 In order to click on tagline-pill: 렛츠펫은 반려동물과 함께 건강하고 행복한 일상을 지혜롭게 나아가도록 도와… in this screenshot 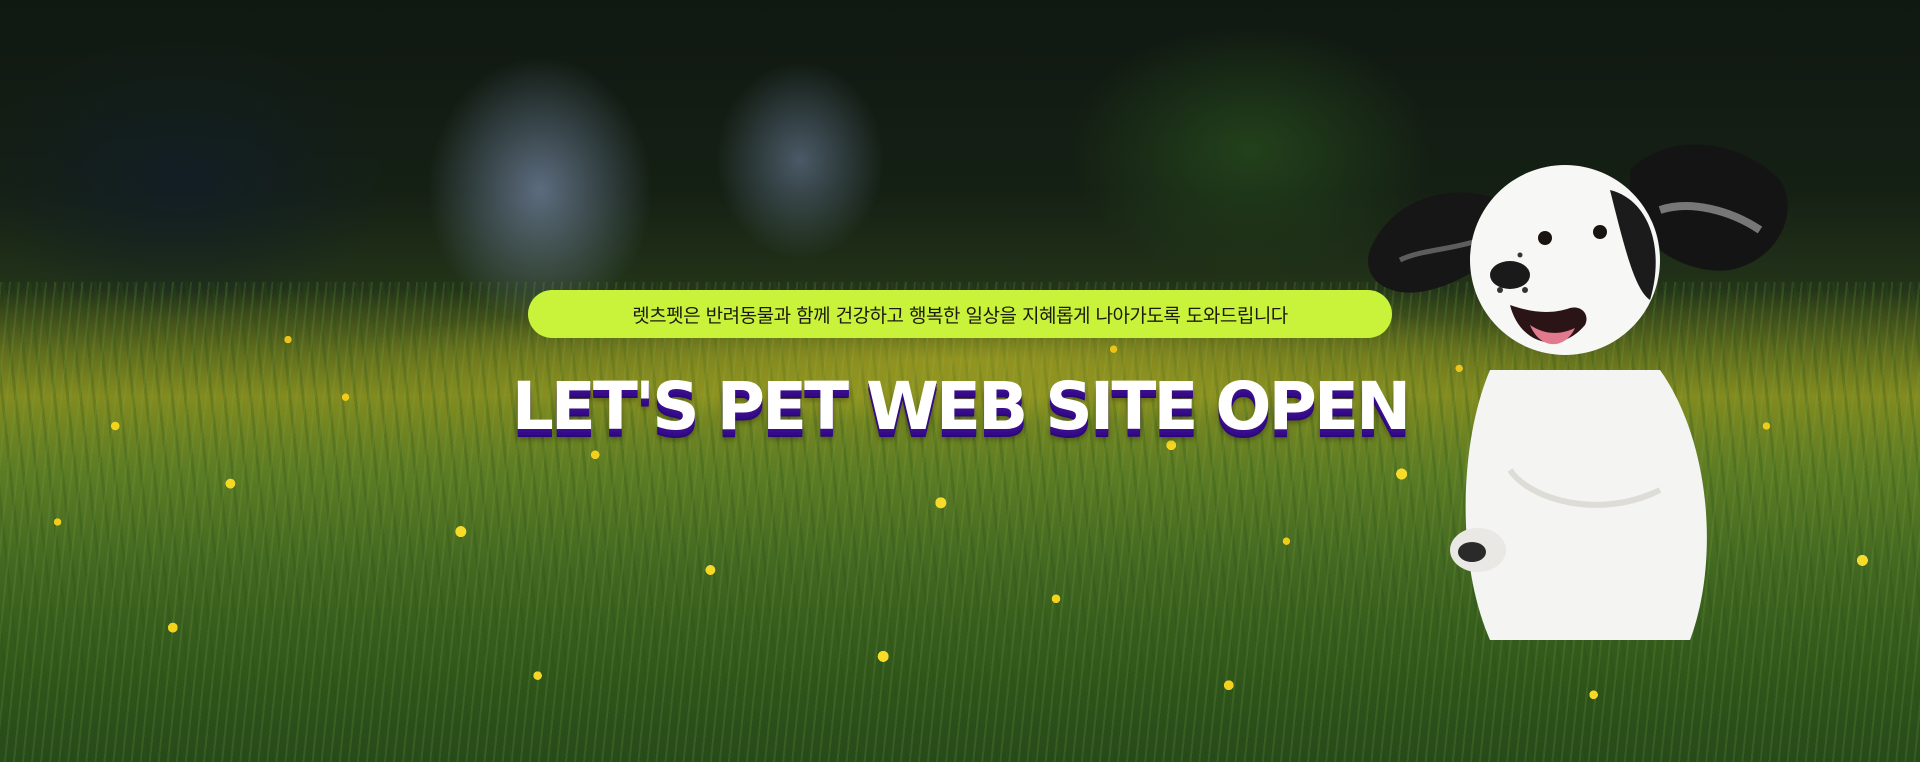, I will do `click(960, 314)`.